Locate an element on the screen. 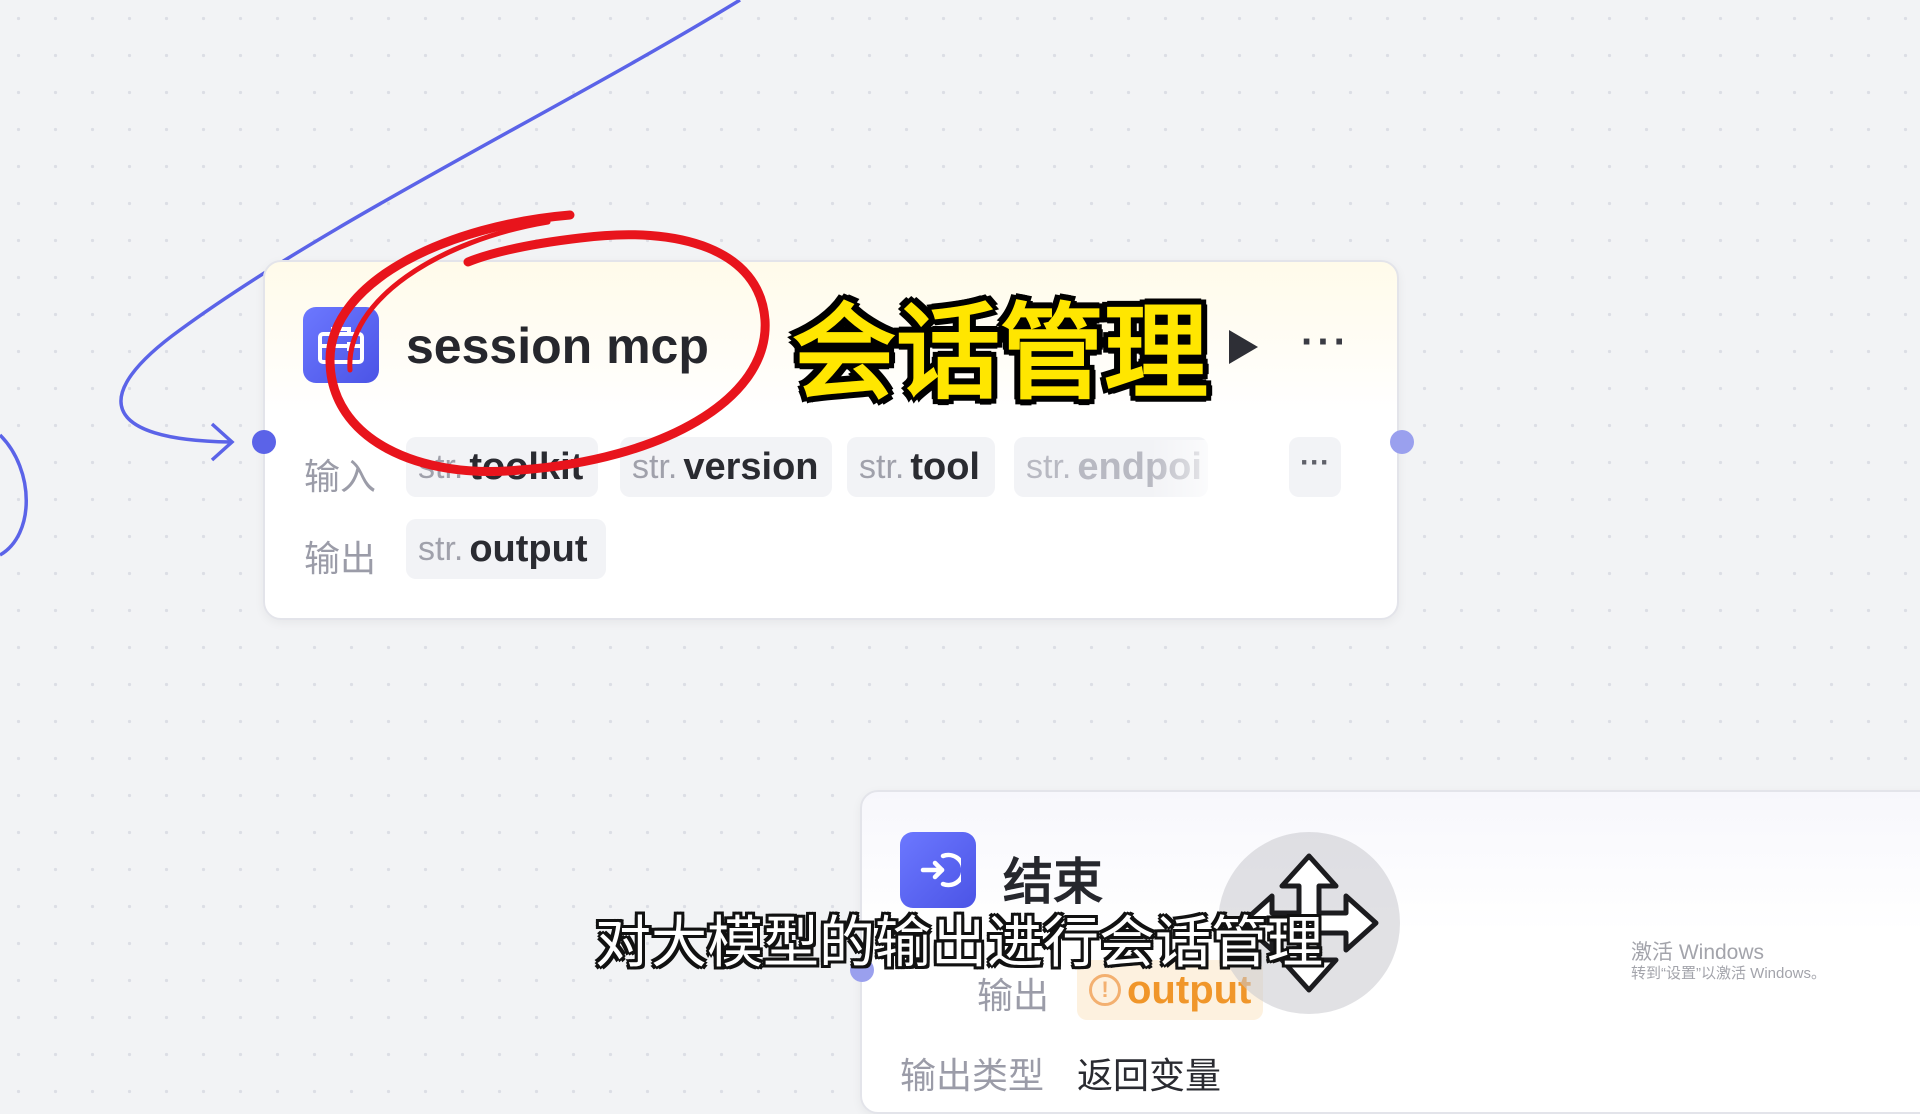  overlay-title: 会话管理 is located at coordinates (1000, 354).